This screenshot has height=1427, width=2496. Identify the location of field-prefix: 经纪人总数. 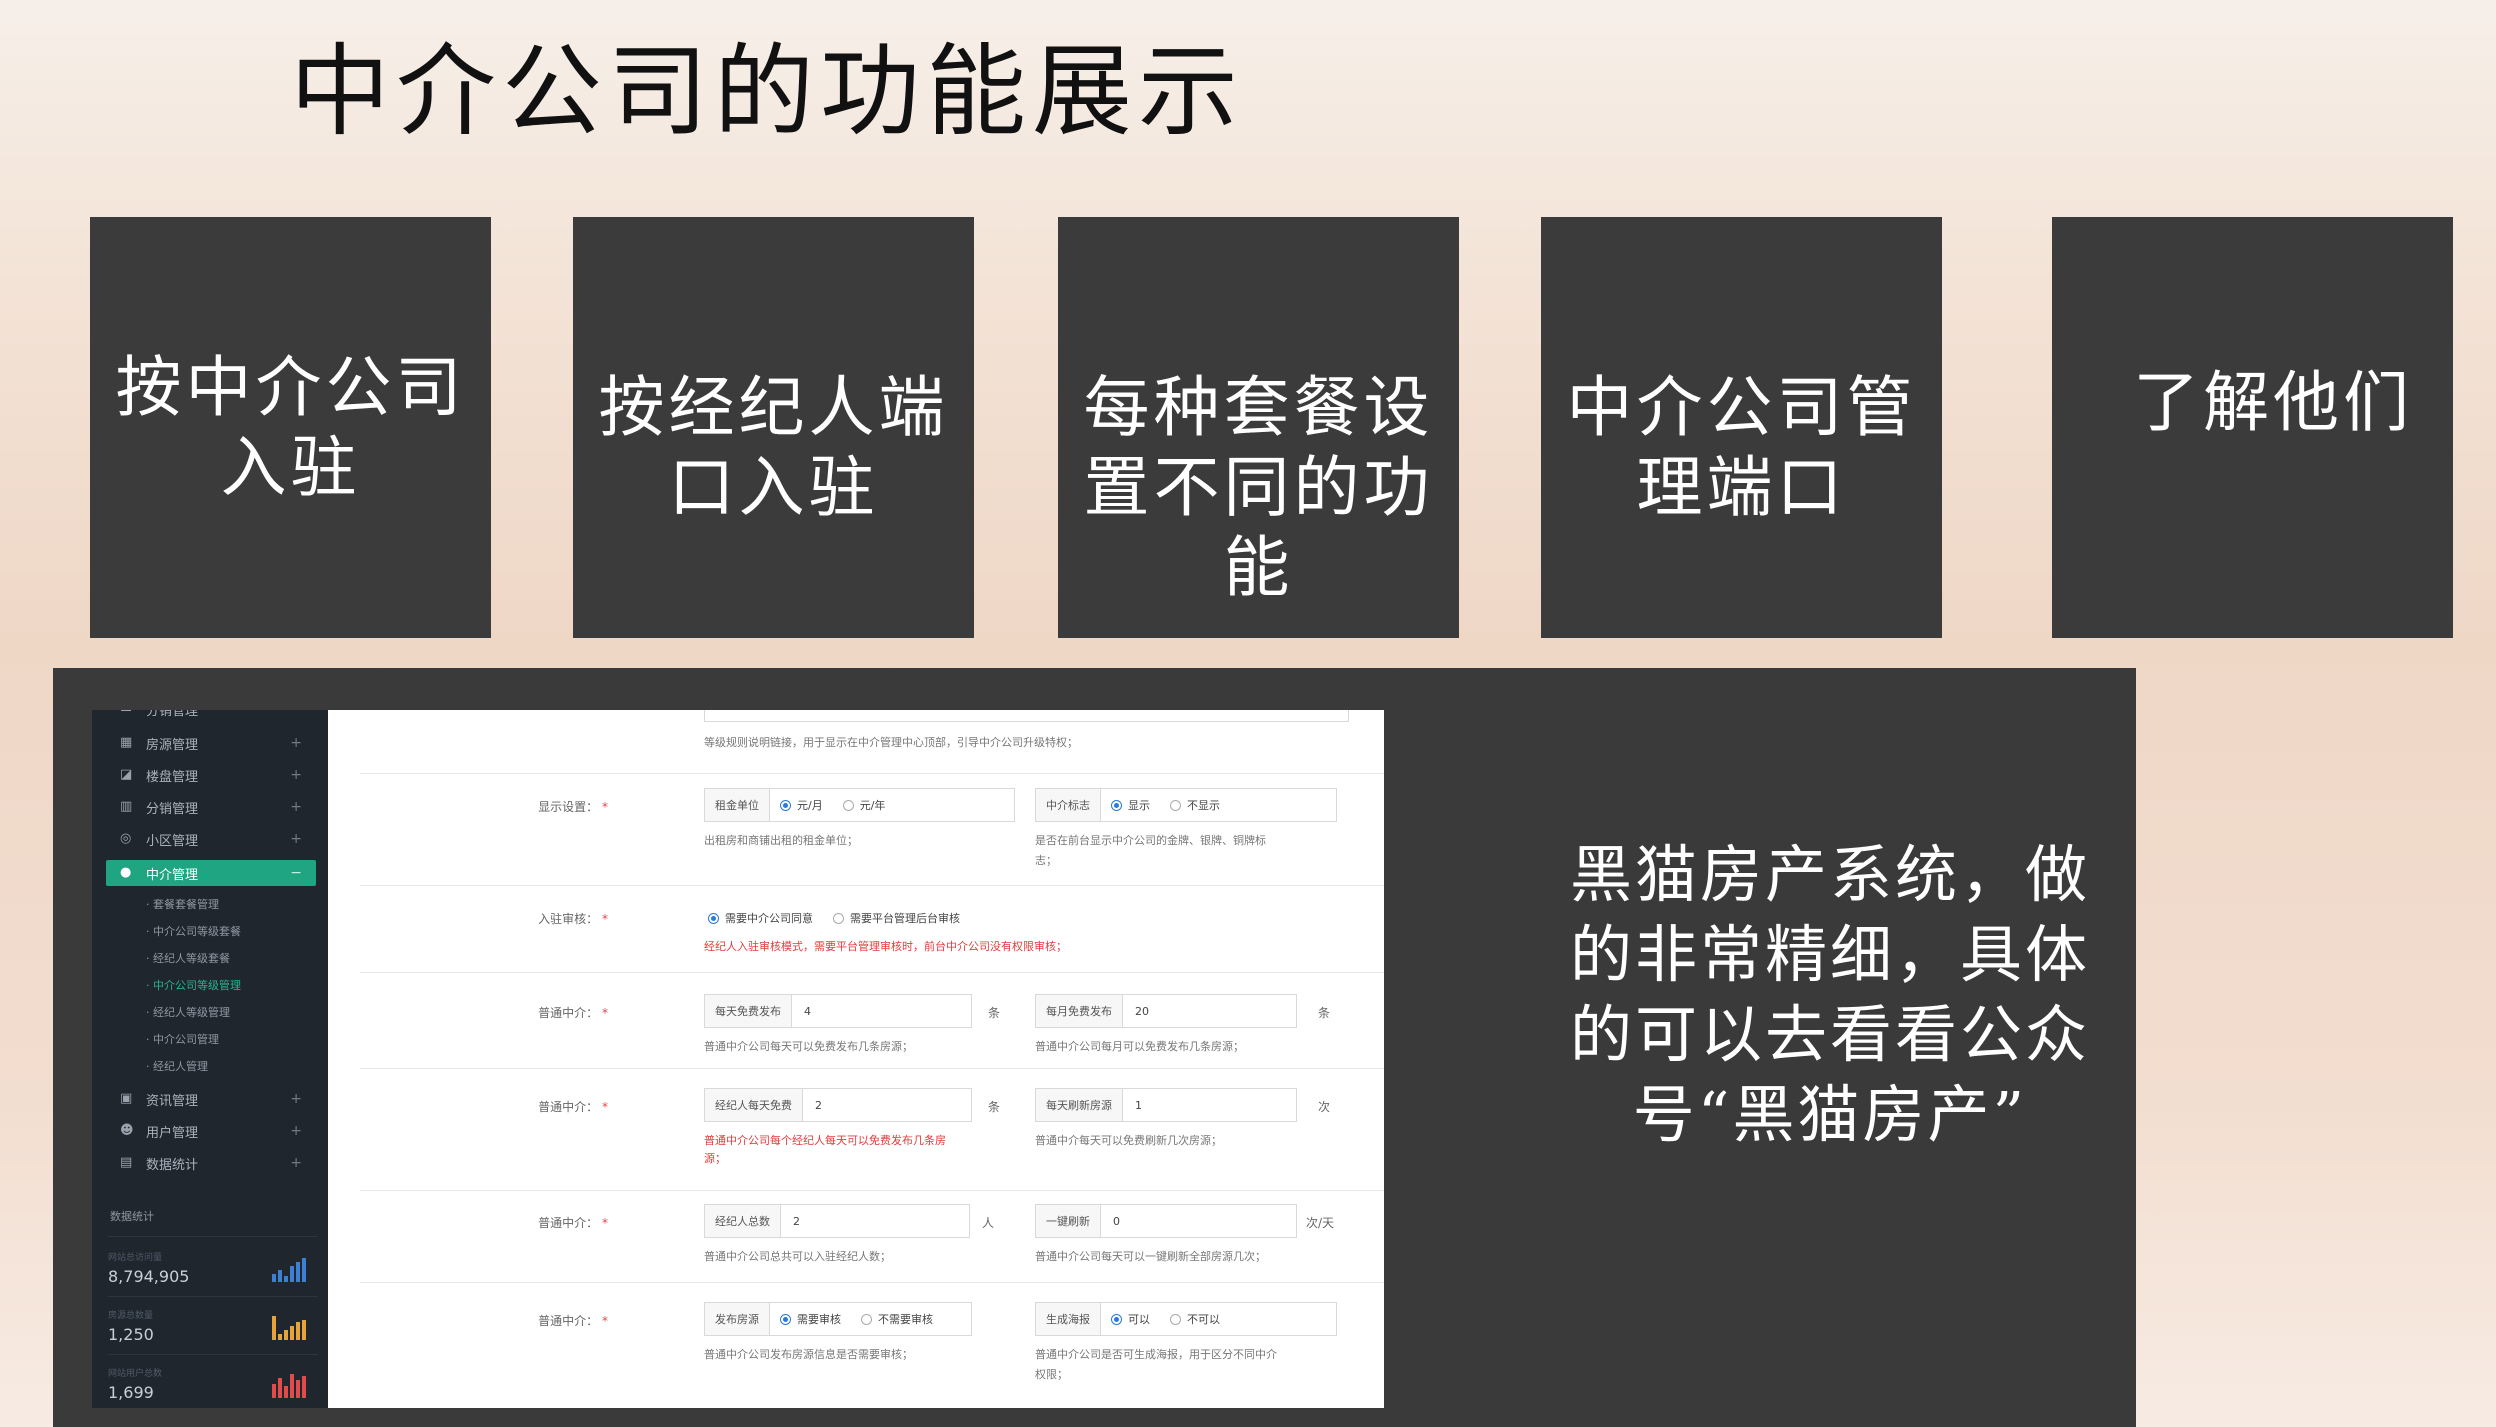
(743, 1221).